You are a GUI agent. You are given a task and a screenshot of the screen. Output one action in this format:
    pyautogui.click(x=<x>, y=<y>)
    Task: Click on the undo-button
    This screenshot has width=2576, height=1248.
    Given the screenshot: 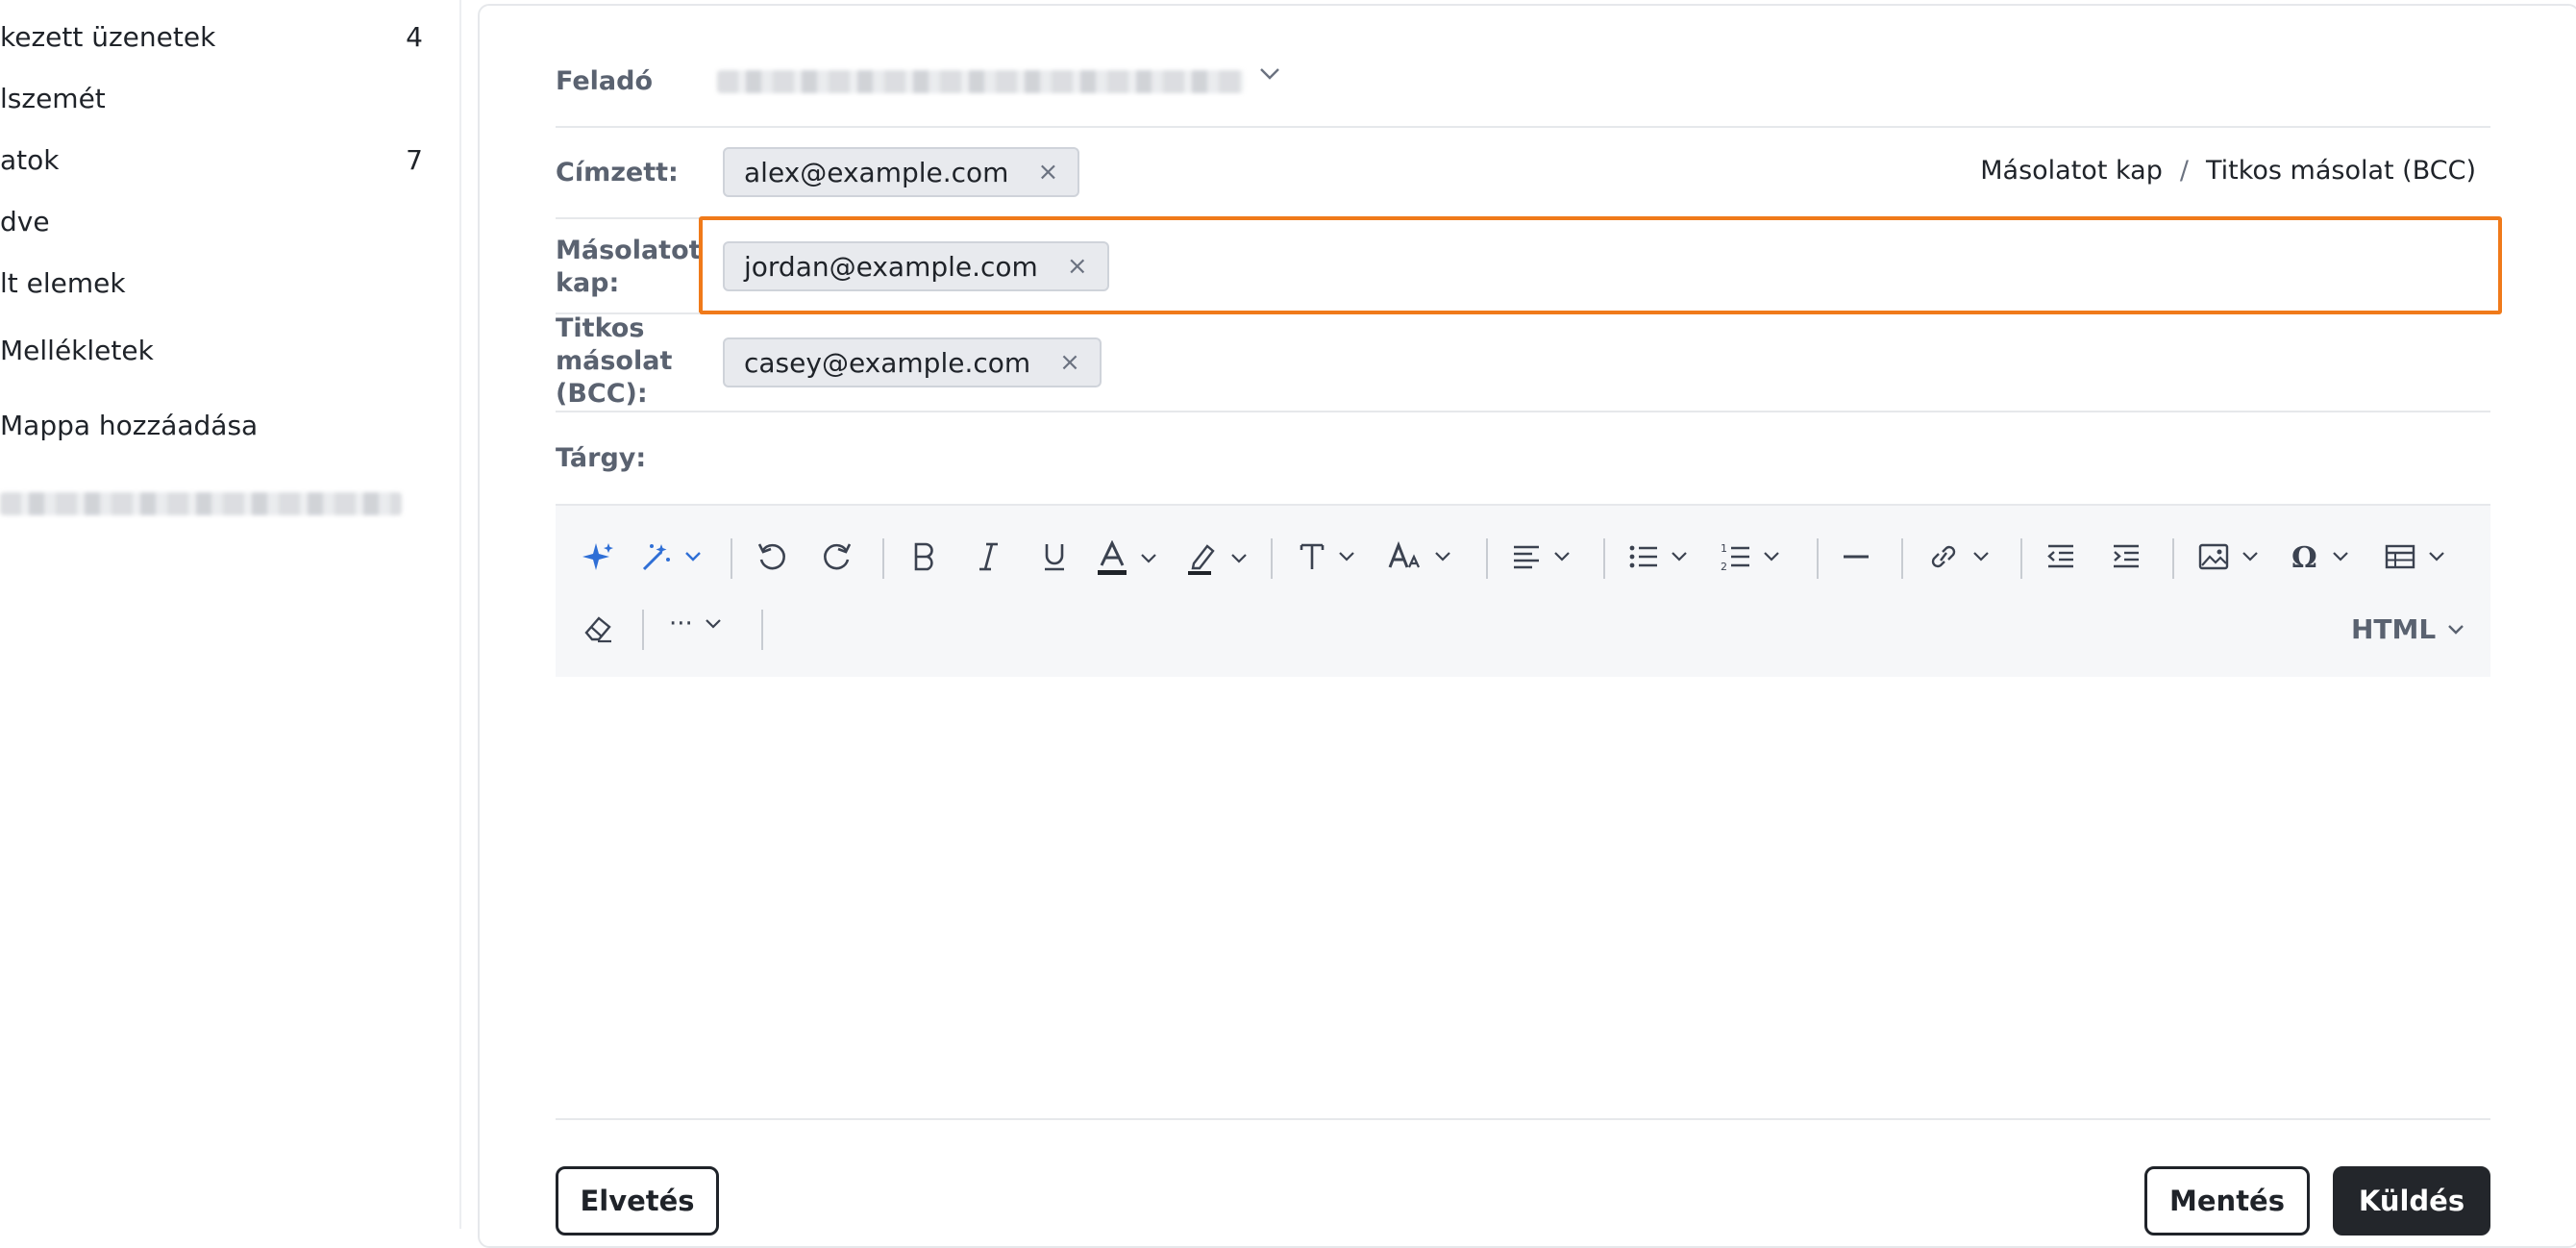 What is the action you would take?
    pyautogui.click(x=771, y=556)
    